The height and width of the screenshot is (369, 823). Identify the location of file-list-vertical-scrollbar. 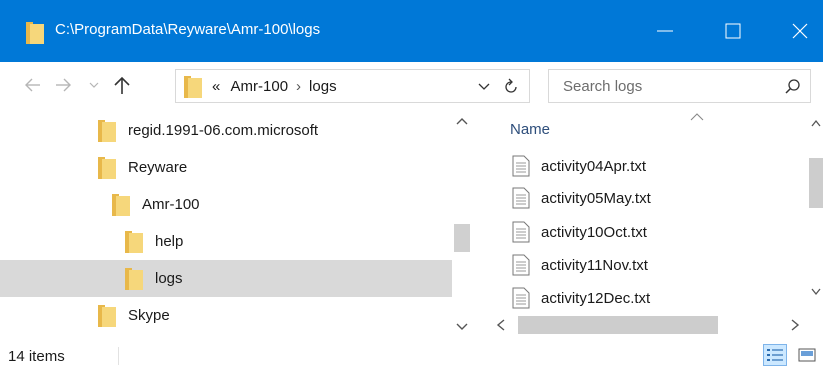
(815, 214).